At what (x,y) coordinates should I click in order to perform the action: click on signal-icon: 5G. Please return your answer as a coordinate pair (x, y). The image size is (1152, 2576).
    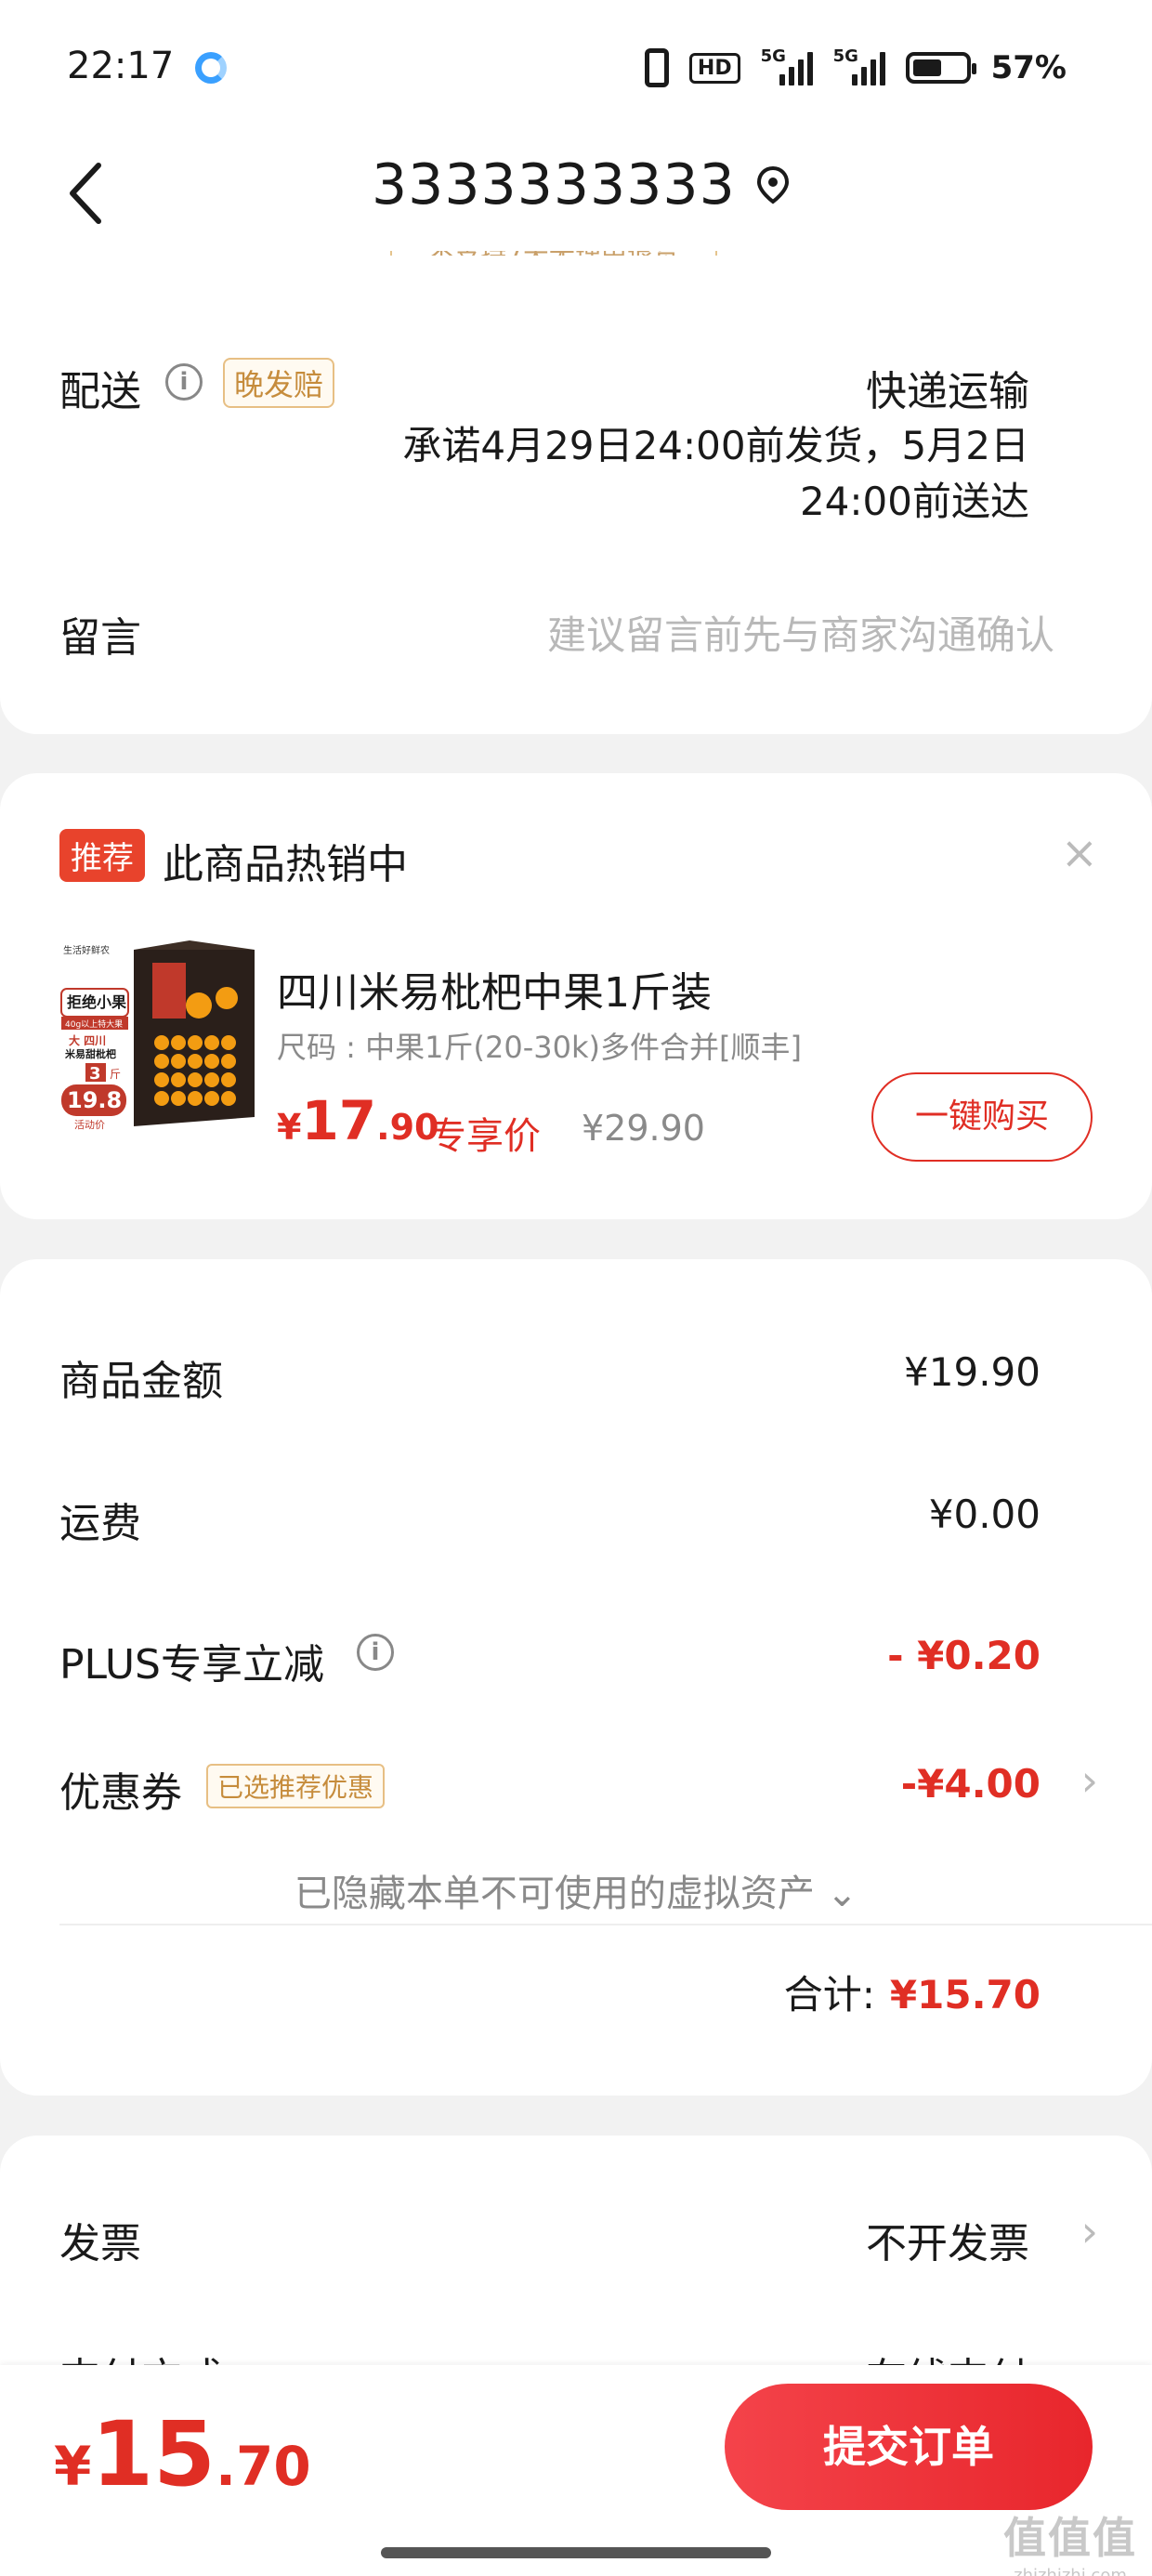
    Looking at the image, I should click on (787, 65).